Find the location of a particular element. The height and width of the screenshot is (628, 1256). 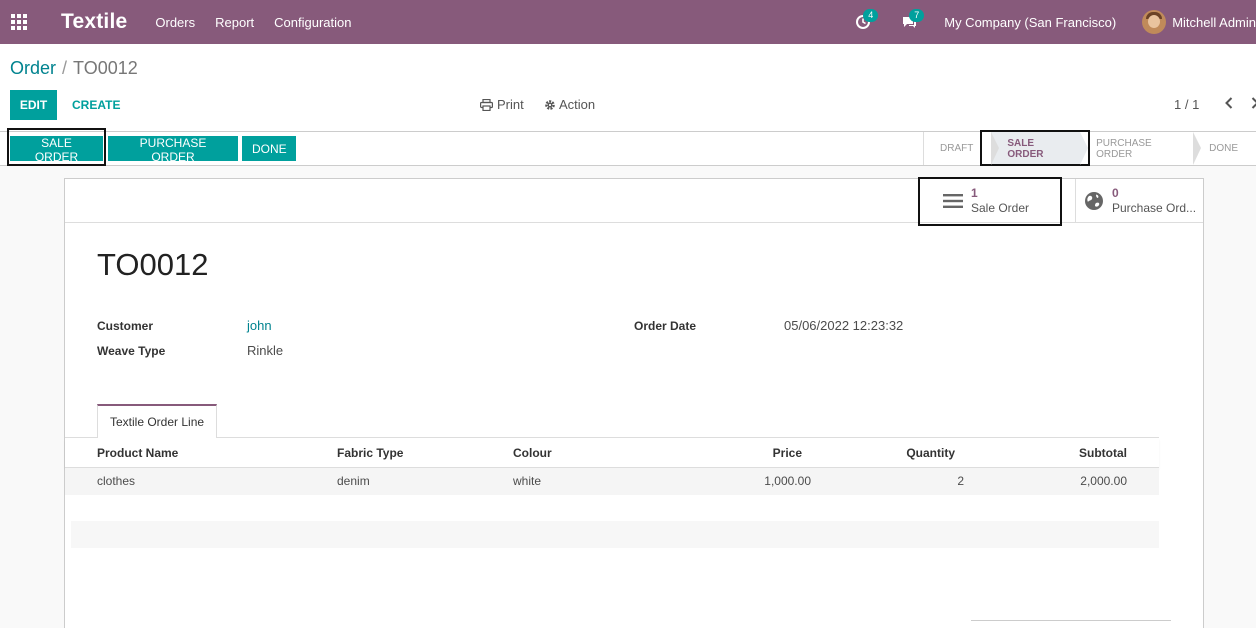

breadcrumb-order-link: Order is located at coordinates (33, 68).